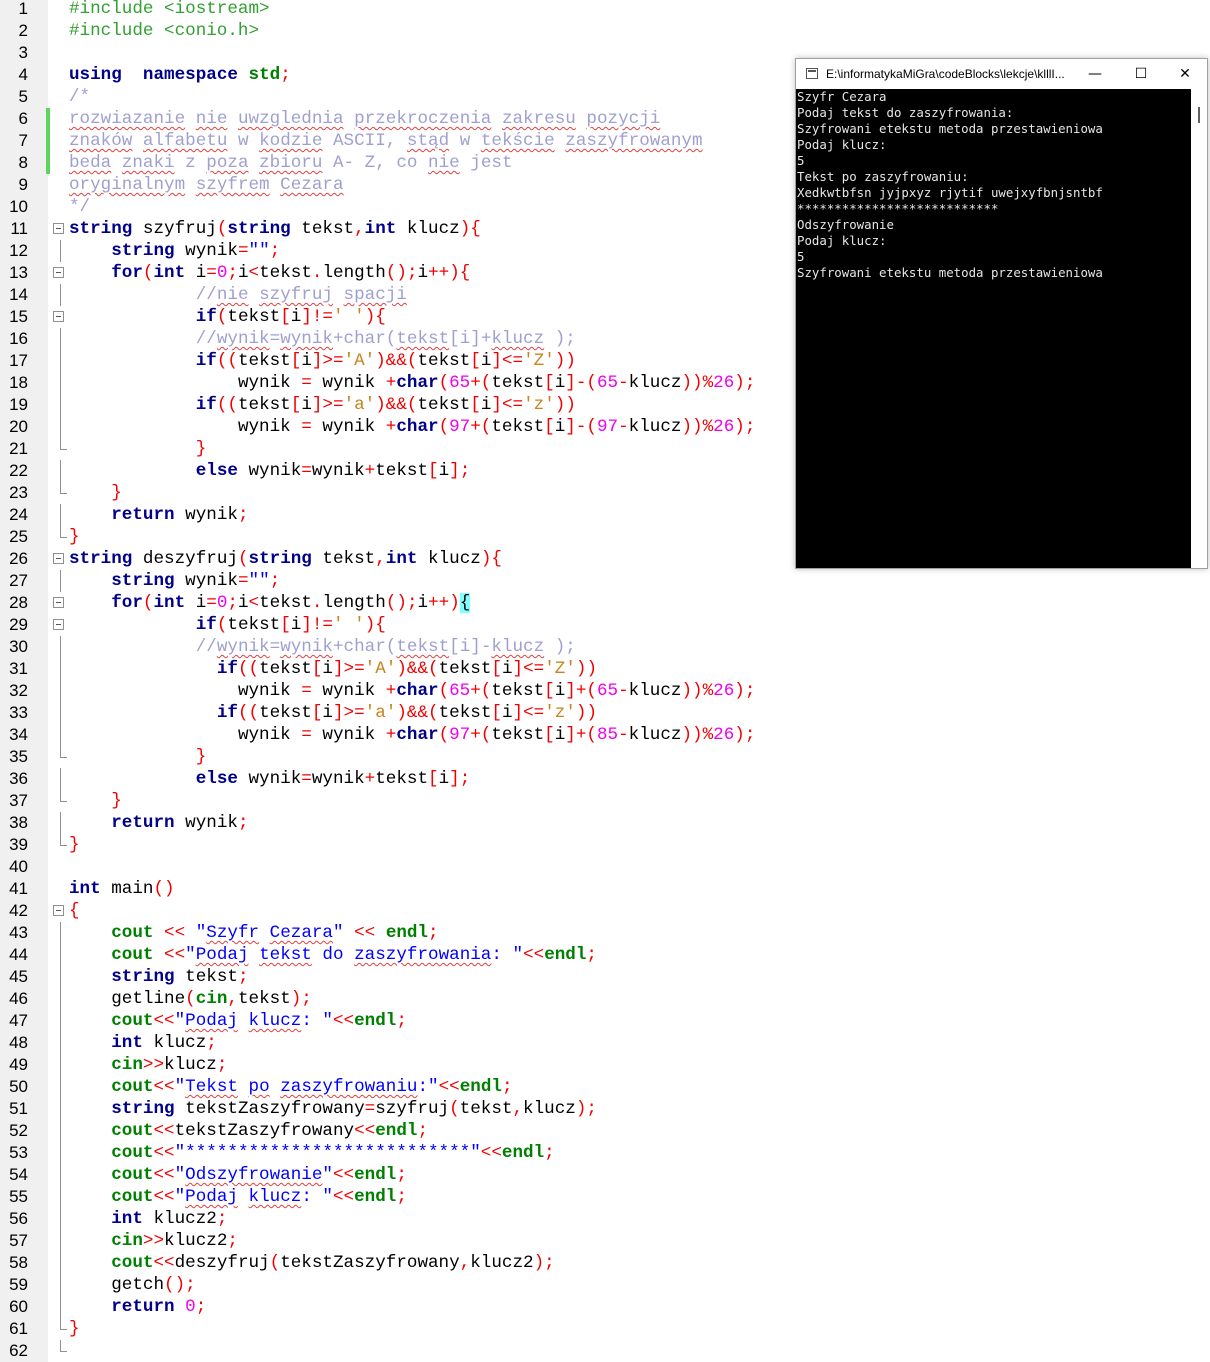  What do you see at coordinates (322, 647) in the screenshot?
I see `code-text: //wynik=wynik+char(tekst[i]-klucz );` at bounding box center [322, 647].